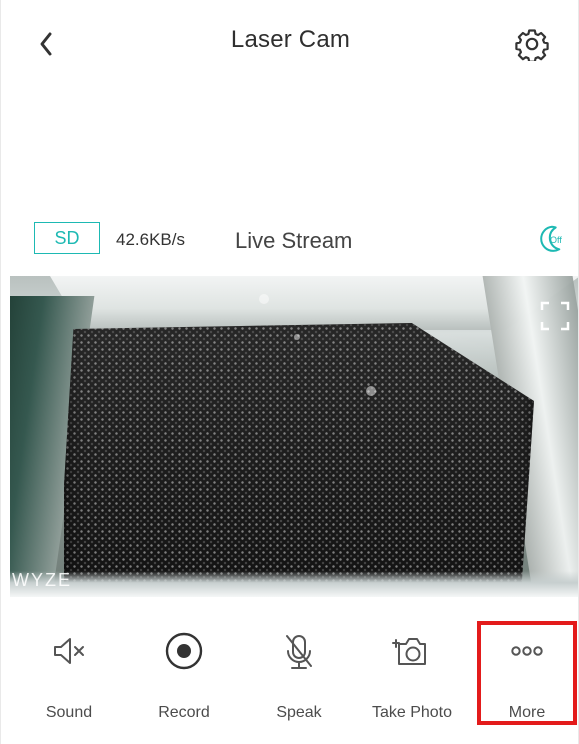 This screenshot has width=579, height=744. What do you see at coordinates (523, 672) in the screenshot?
I see `more-button: More` at bounding box center [523, 672].